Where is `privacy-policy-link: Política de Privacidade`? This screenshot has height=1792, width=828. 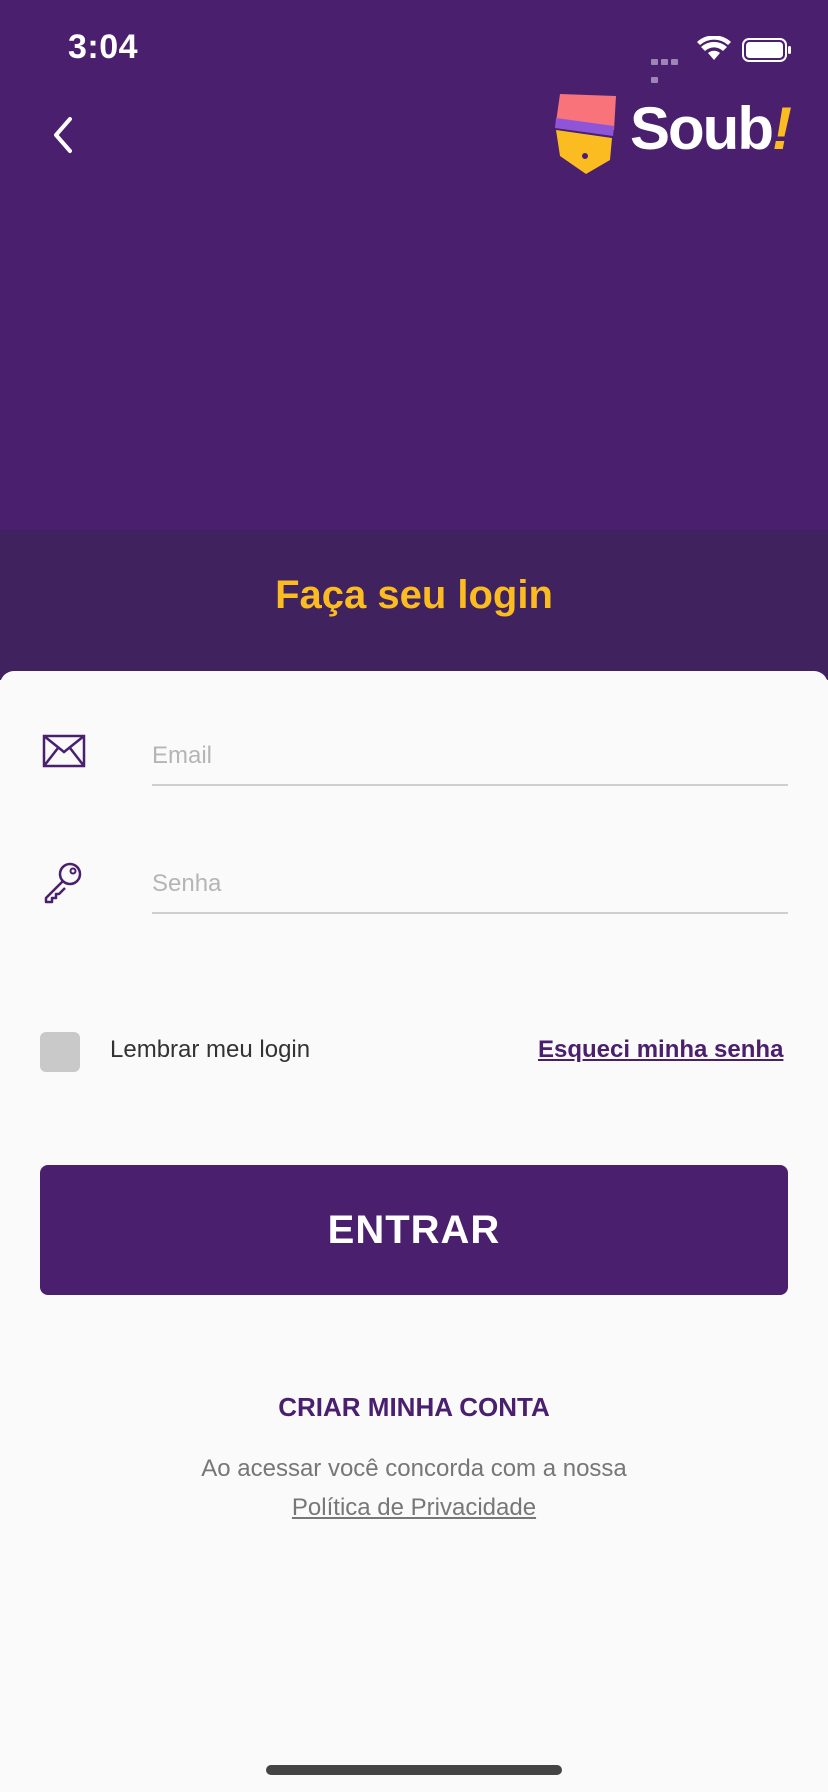
privacy-policy-link: Política de Privacidade is located at coordinates (414, 1508).